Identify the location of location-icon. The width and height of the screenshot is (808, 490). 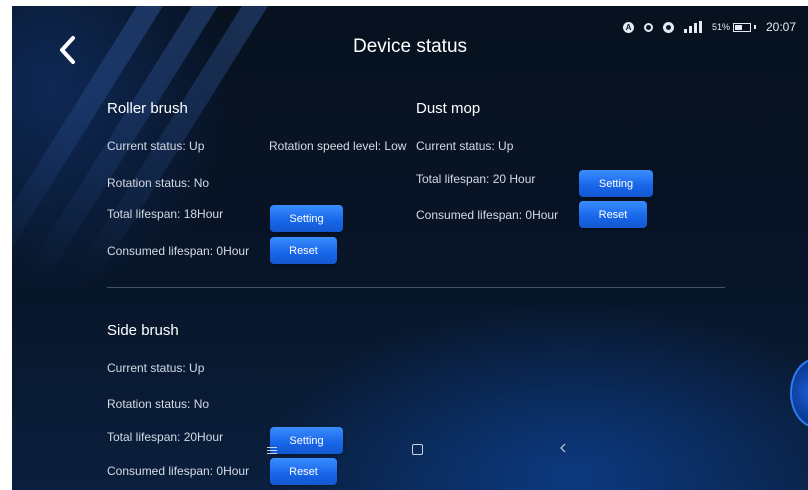
(668, 27).